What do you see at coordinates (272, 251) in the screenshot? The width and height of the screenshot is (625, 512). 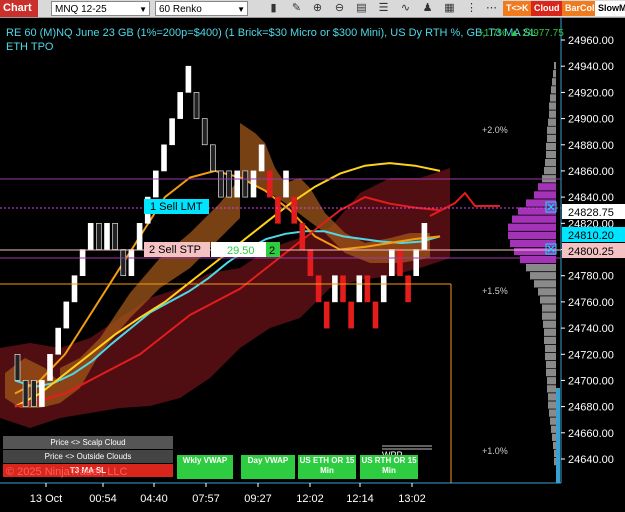 I see `sell-stop-qty: 2` at bounding box center [272, 251].